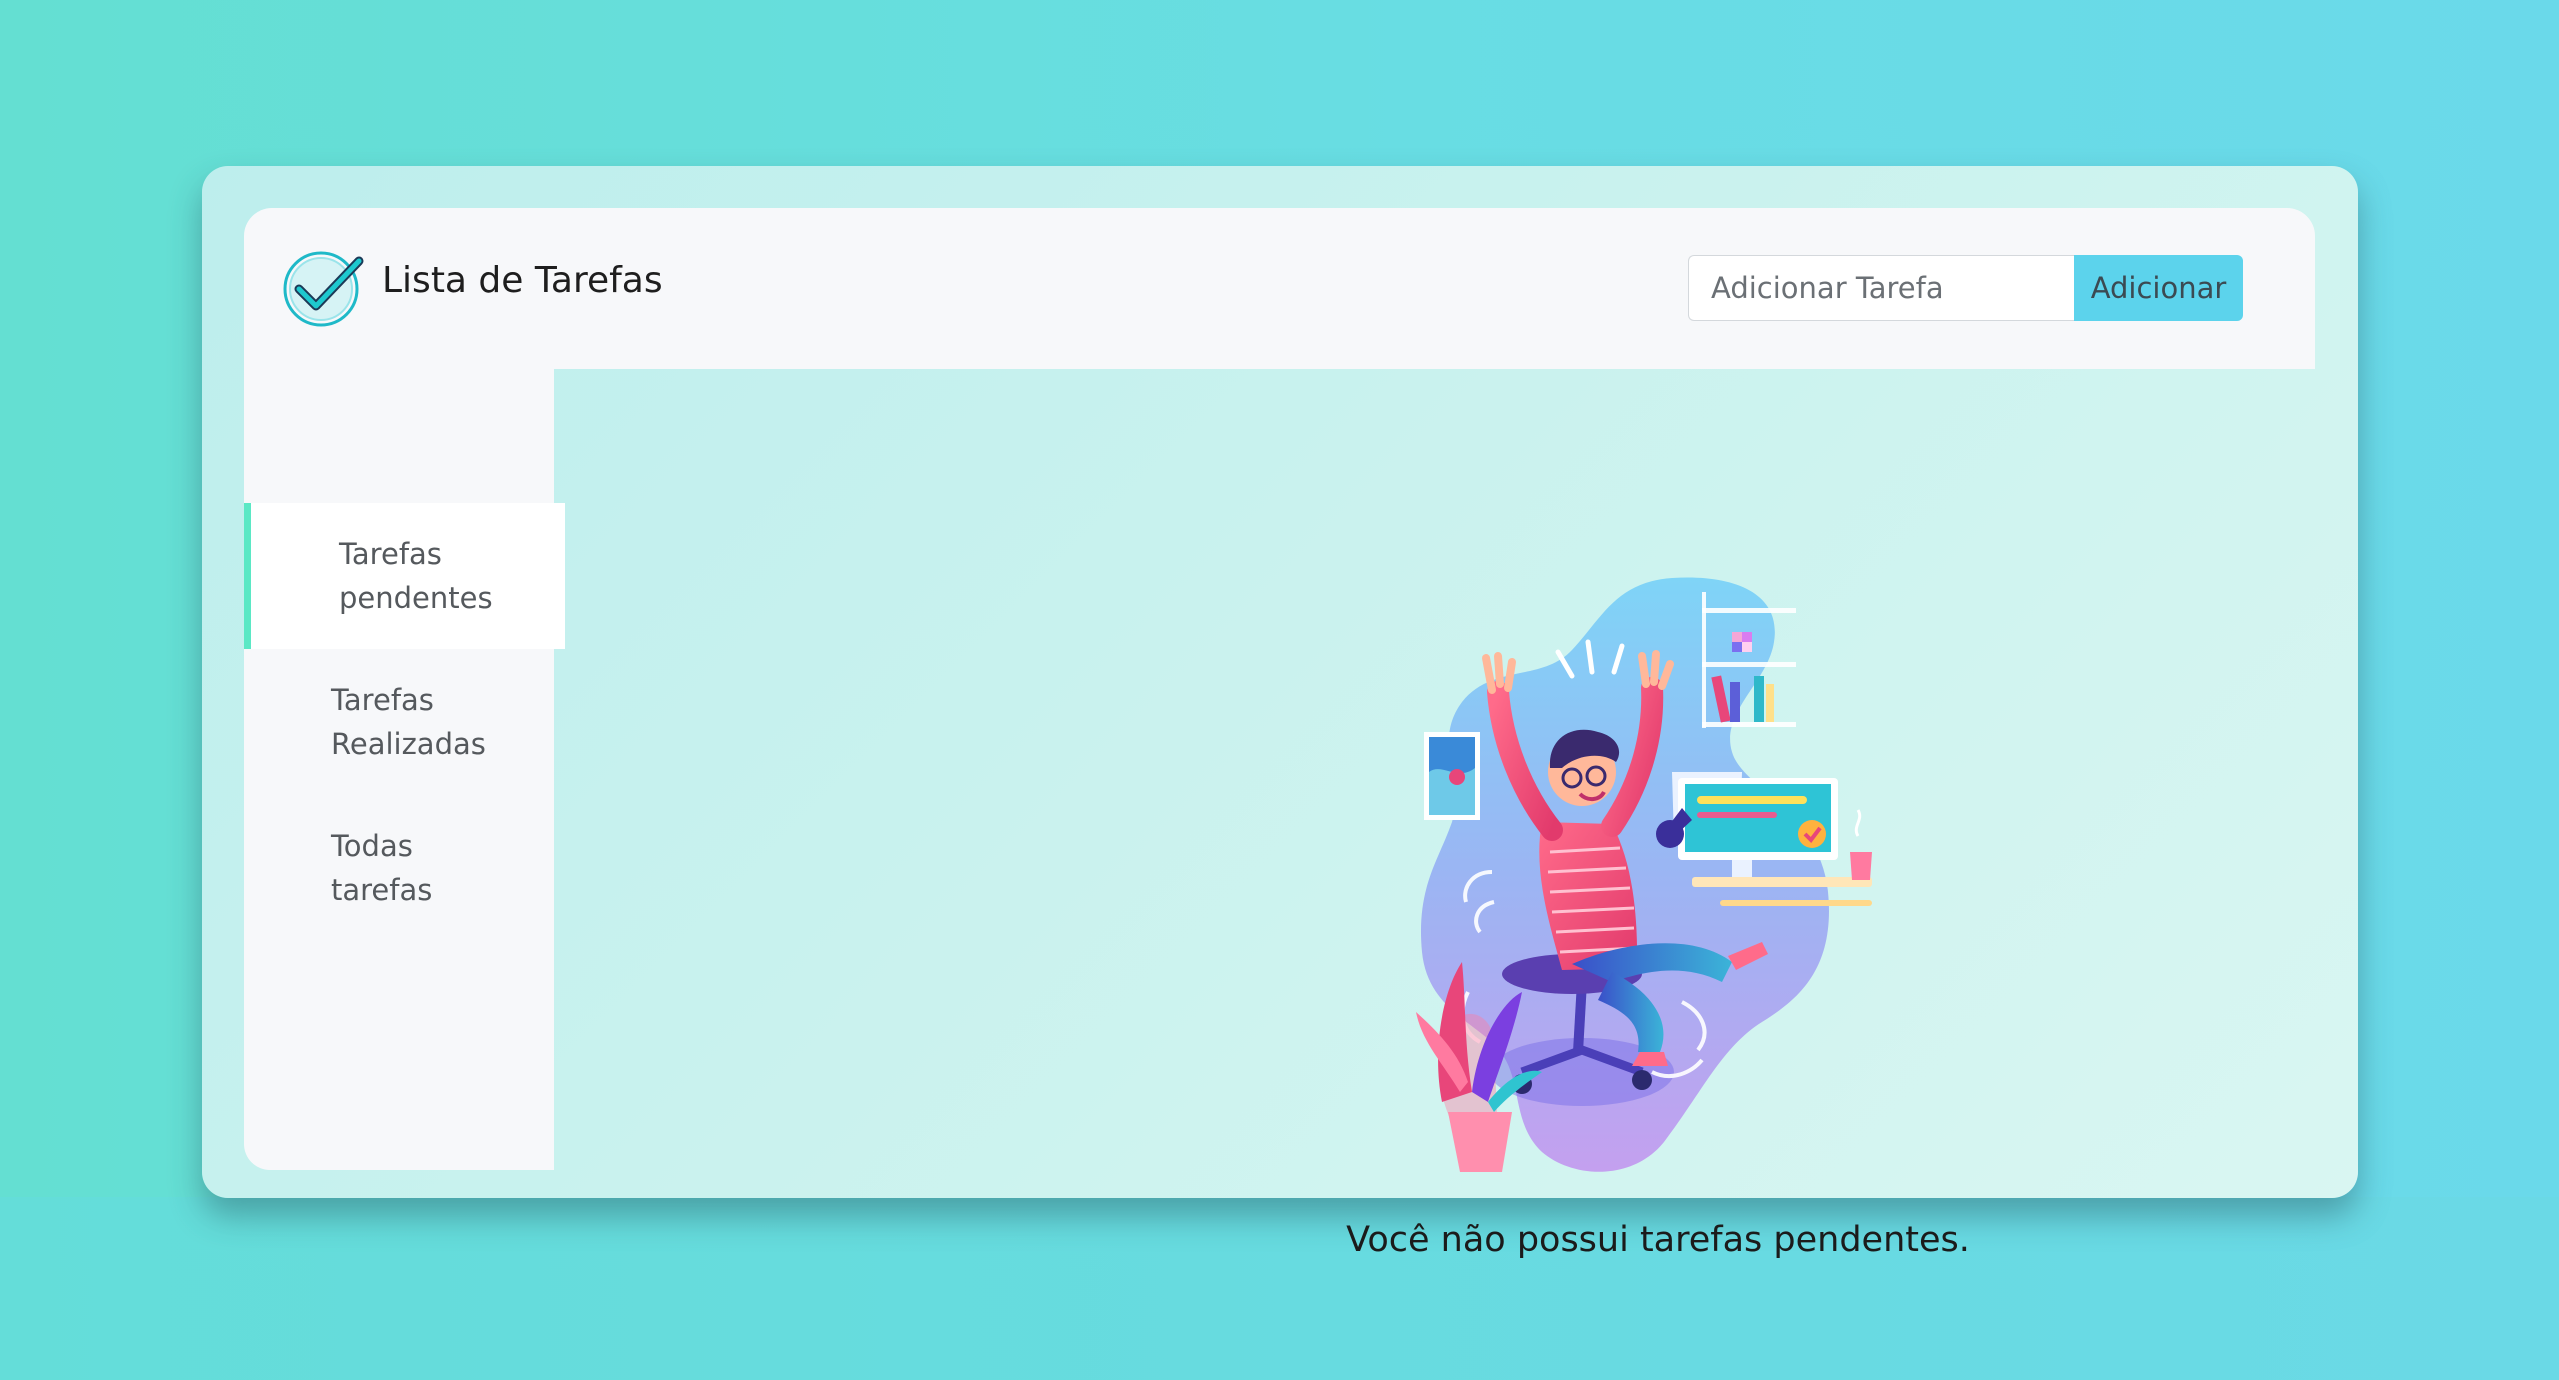 The height and width of the screenshot is (1380, 2559). What do you see at coordinates (404, 868) in the screenshot?
I see `sidebar-item-all: Todas tarefas` at bounding box center [404, 868].